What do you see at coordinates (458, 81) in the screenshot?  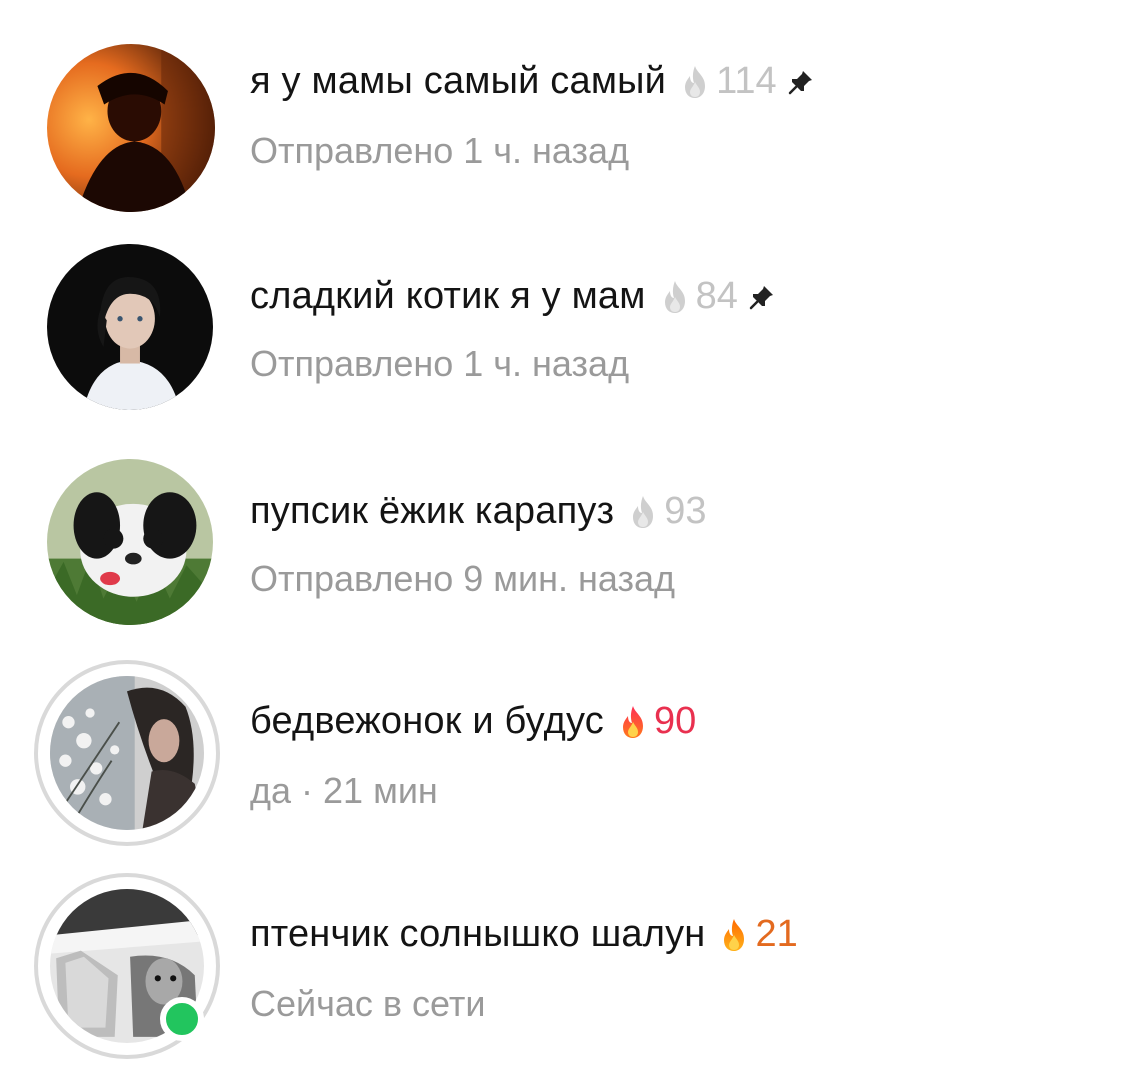 I see `chat-name: я у мамы самый самый` at bounding box center [458, 81].